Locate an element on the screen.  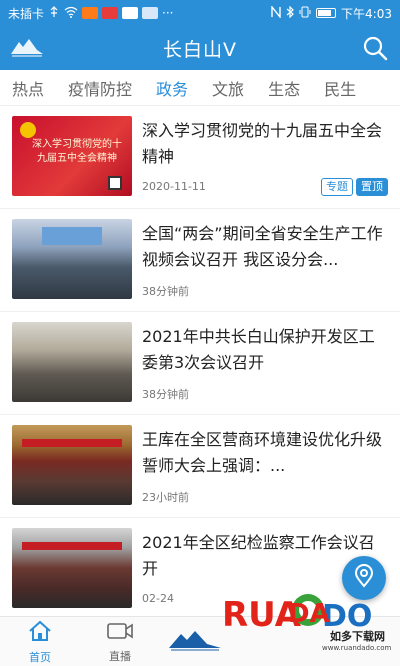
nav-live: 直播 is located at coordinates (120, 641).